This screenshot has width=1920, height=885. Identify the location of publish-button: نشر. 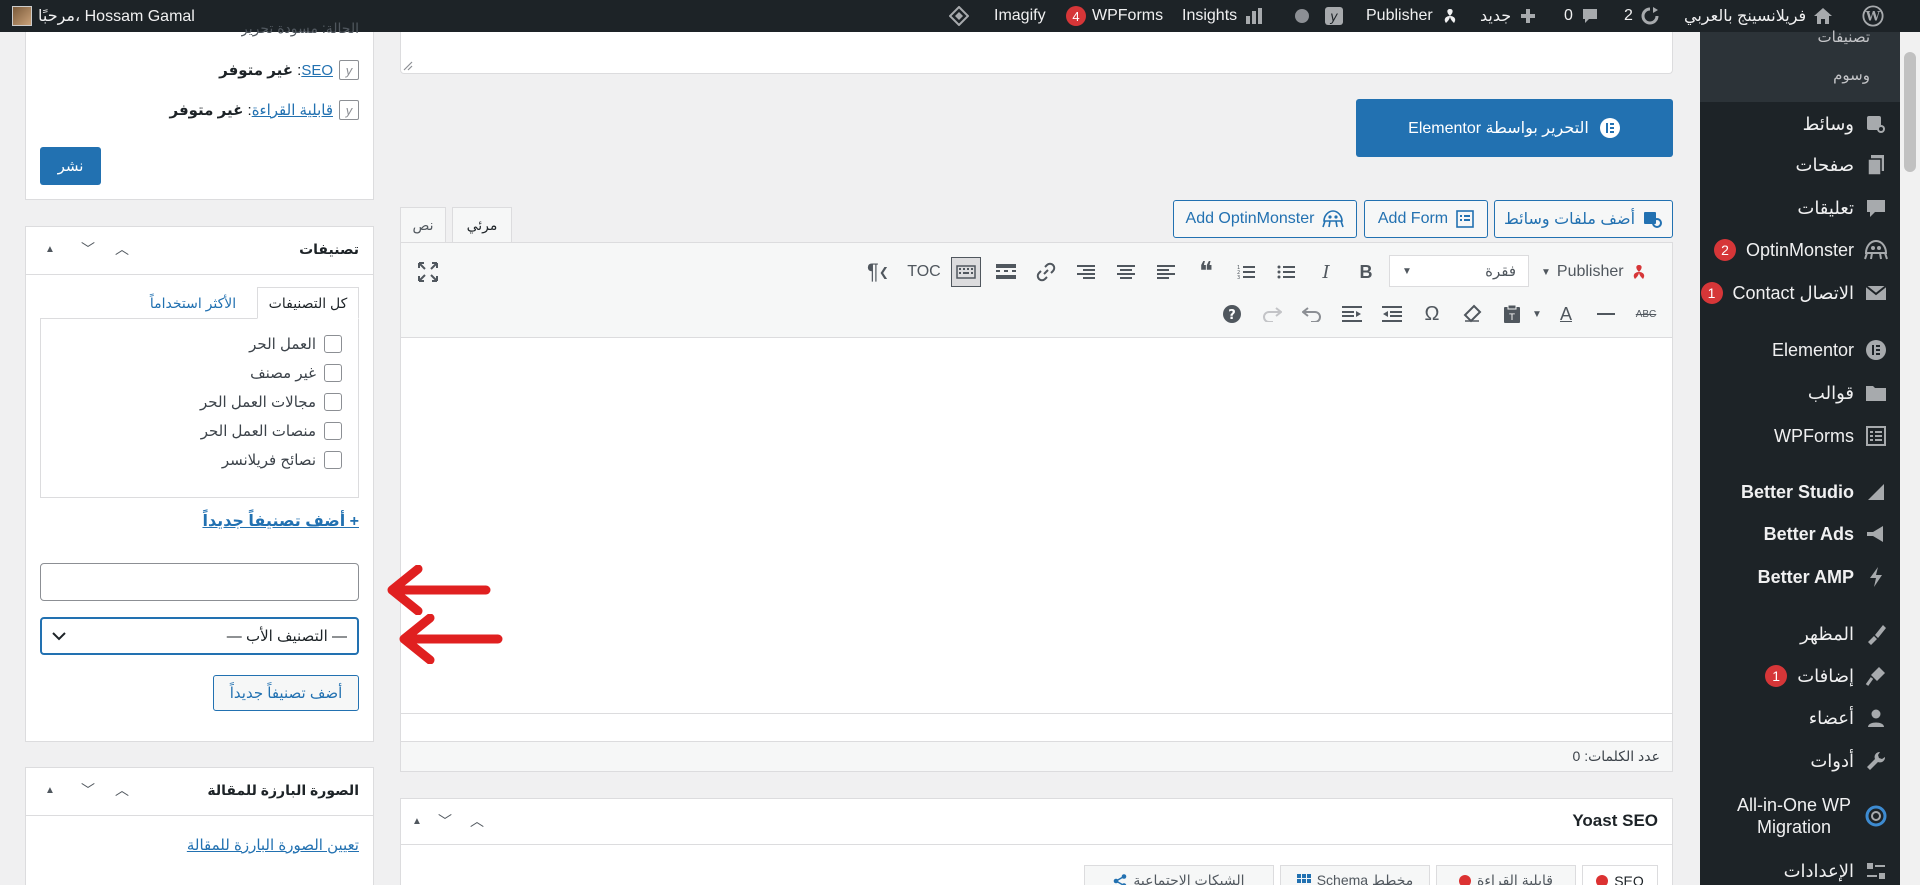
(70, 166).